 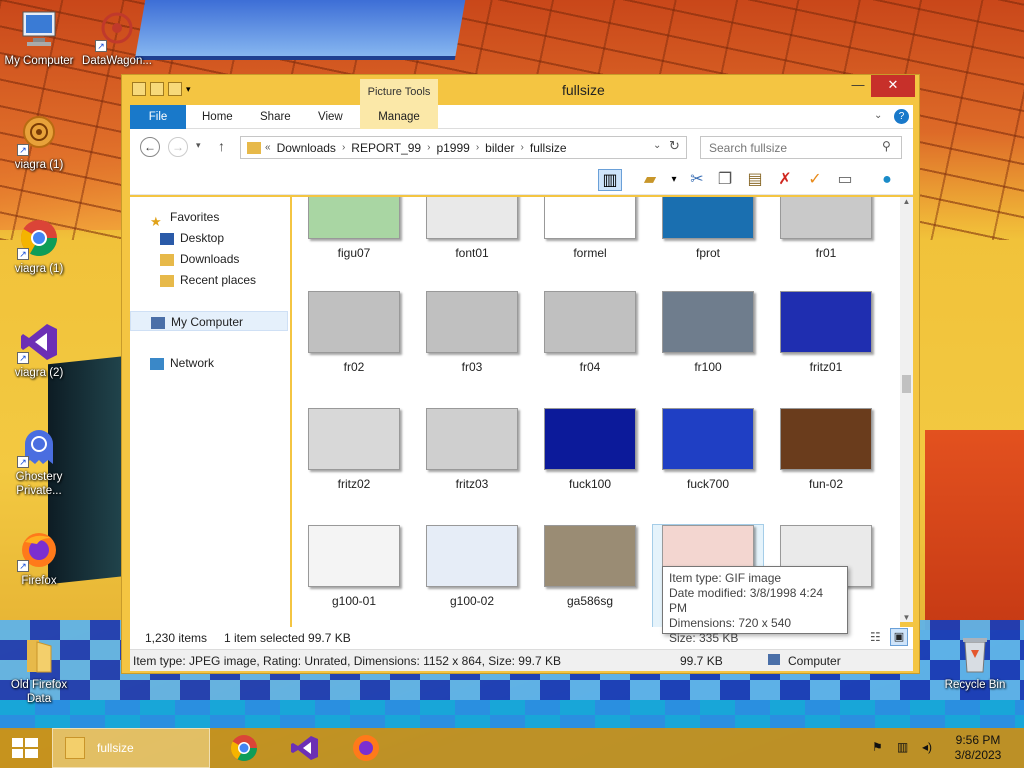 I want to click on visual-studio-icon: ↗, so click(x=39, y=342).